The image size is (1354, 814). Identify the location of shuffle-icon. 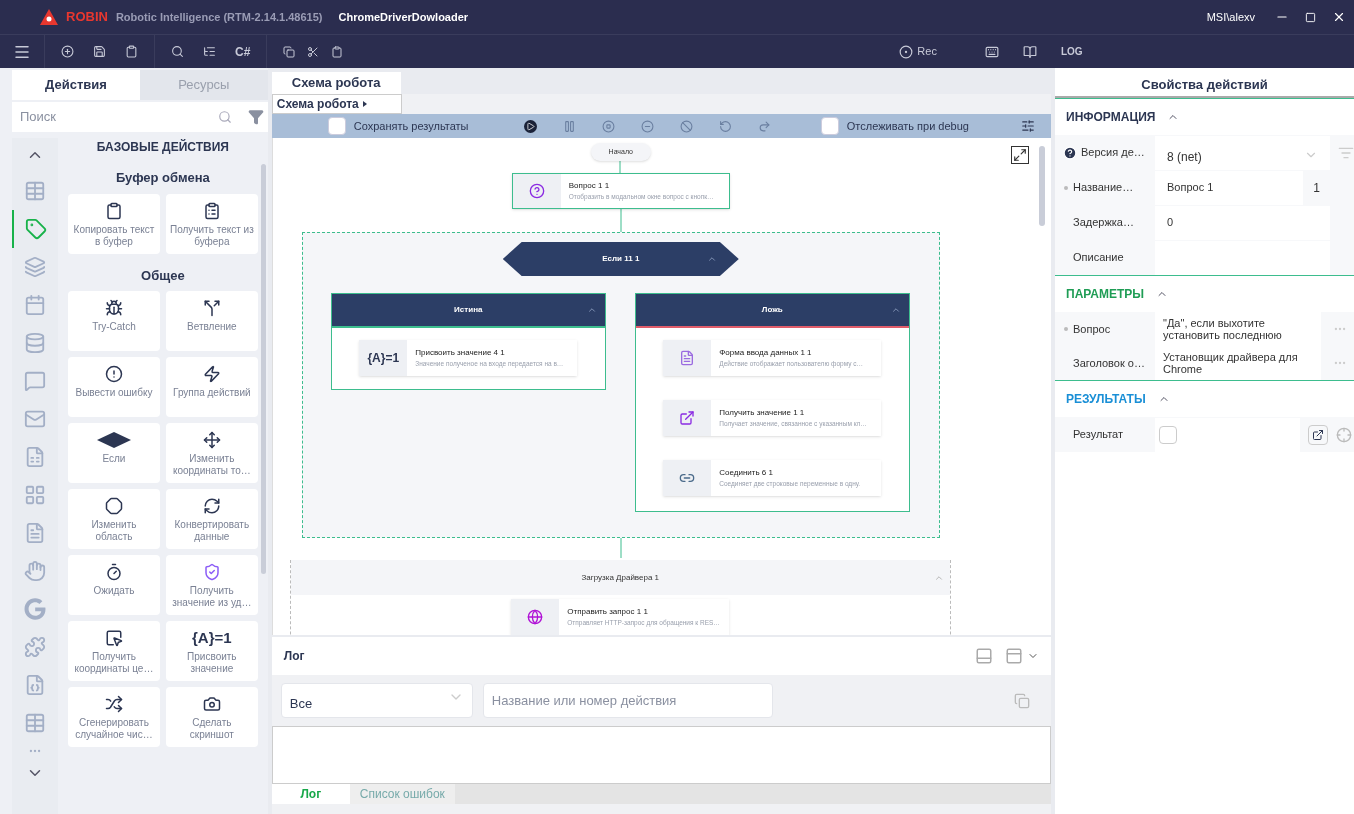
(113, 704).